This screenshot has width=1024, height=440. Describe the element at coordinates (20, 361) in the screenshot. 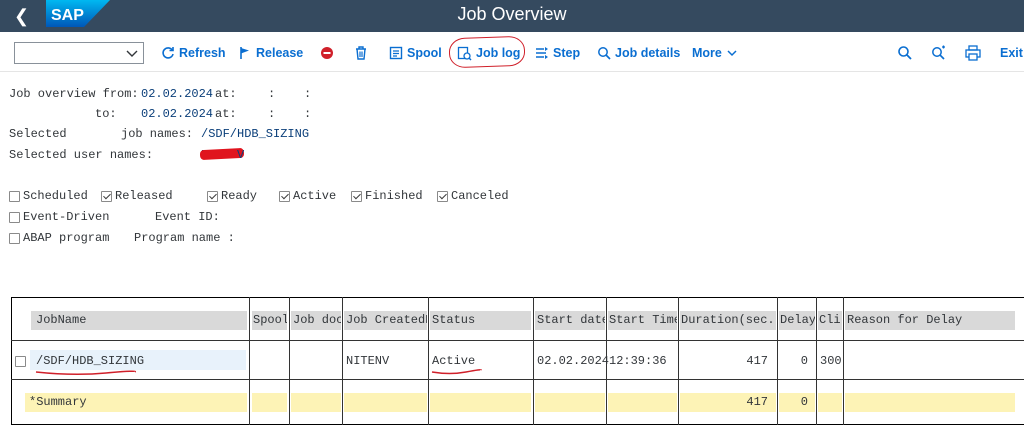

I see `row-select-checkbox` at that location.